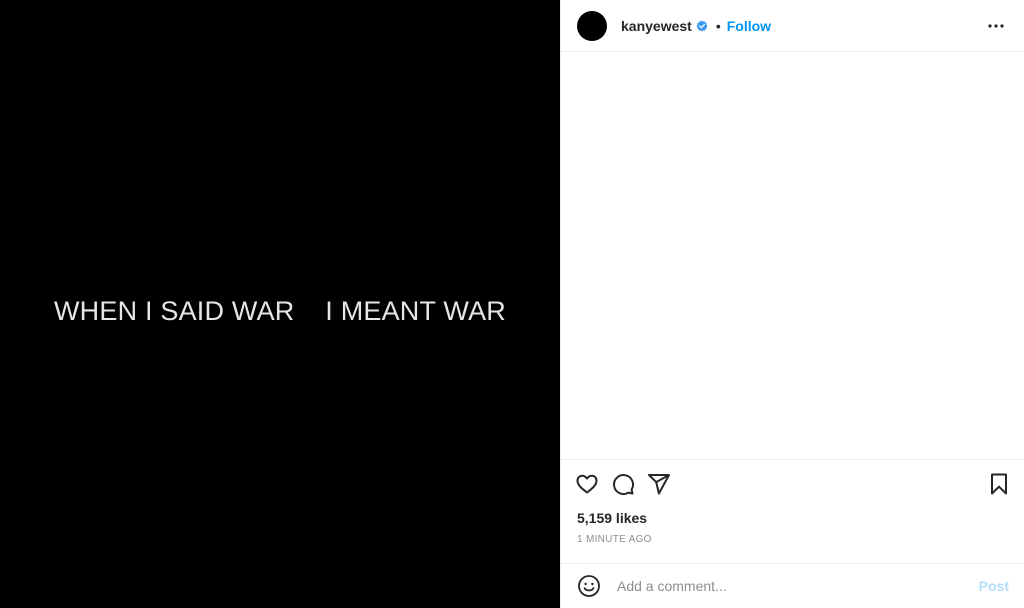 This screenshot has height=608, width=1024. Describe the element at coordinates (702, 26) in the screenshot. I see `verified-badge-icon` at that location.